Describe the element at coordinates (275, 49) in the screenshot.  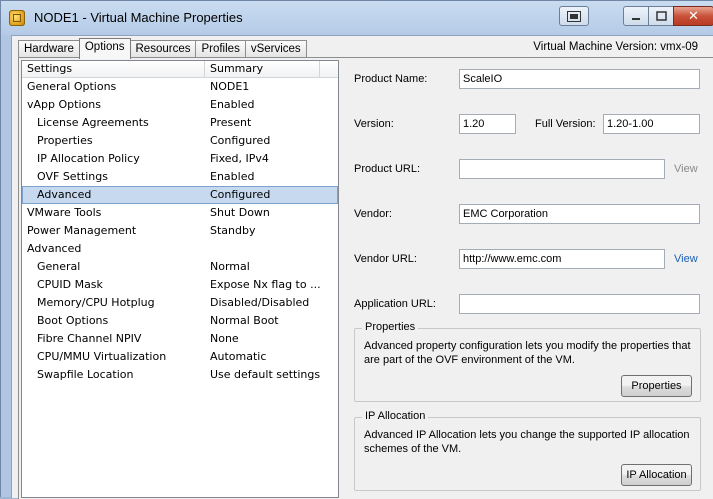
I see `tab-vservices: vServices` at that location.